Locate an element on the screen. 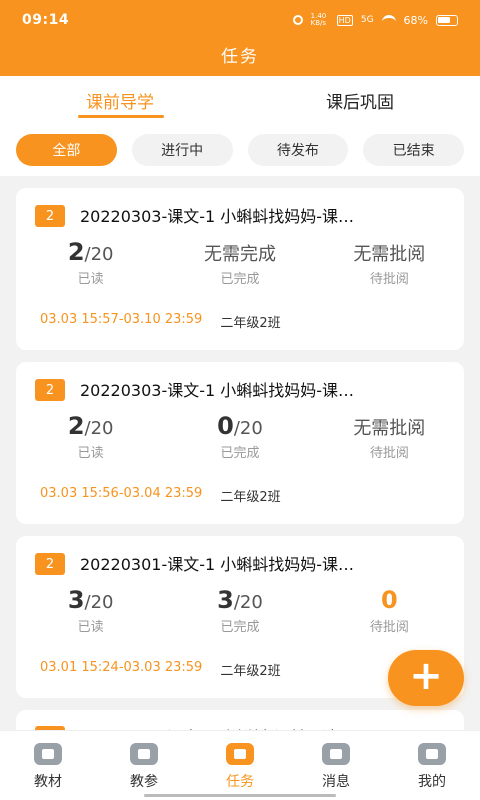 This screenshot has width=480, height=800. page-title: 任务 is located at coordinates (240, 57).